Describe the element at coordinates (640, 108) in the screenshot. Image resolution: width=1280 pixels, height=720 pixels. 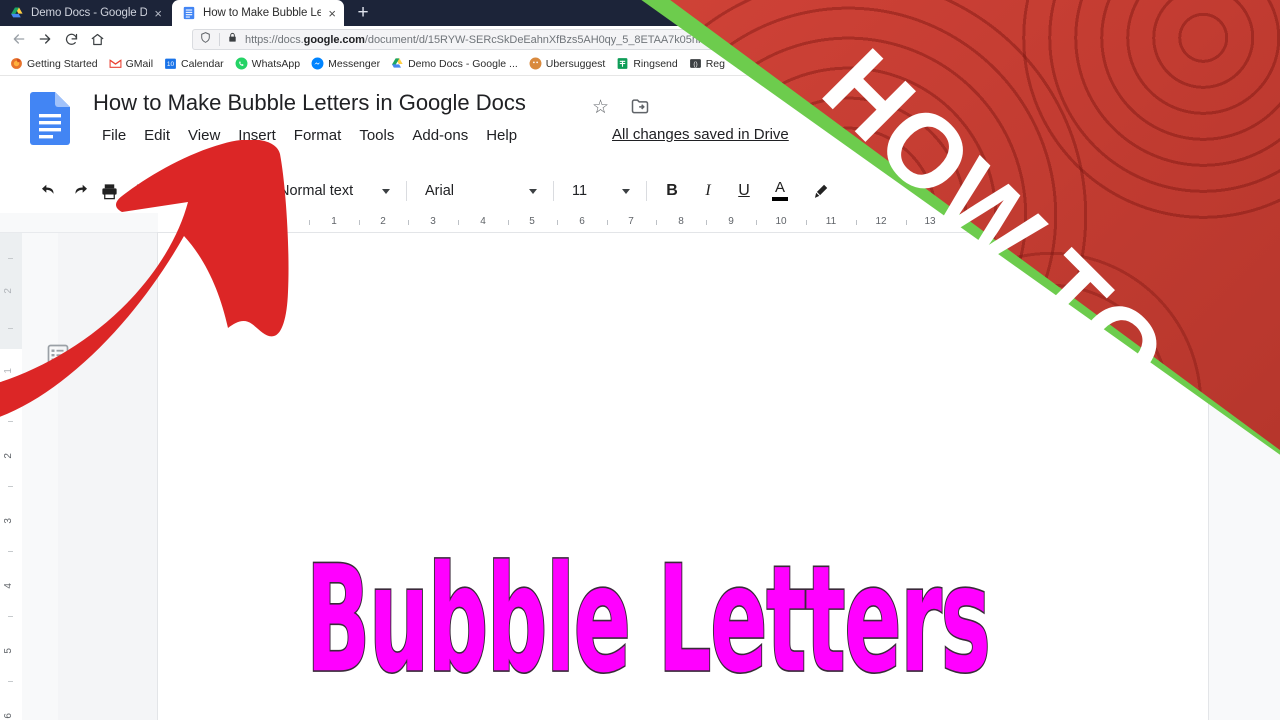
I see `move-to-folder-icon` at that location.